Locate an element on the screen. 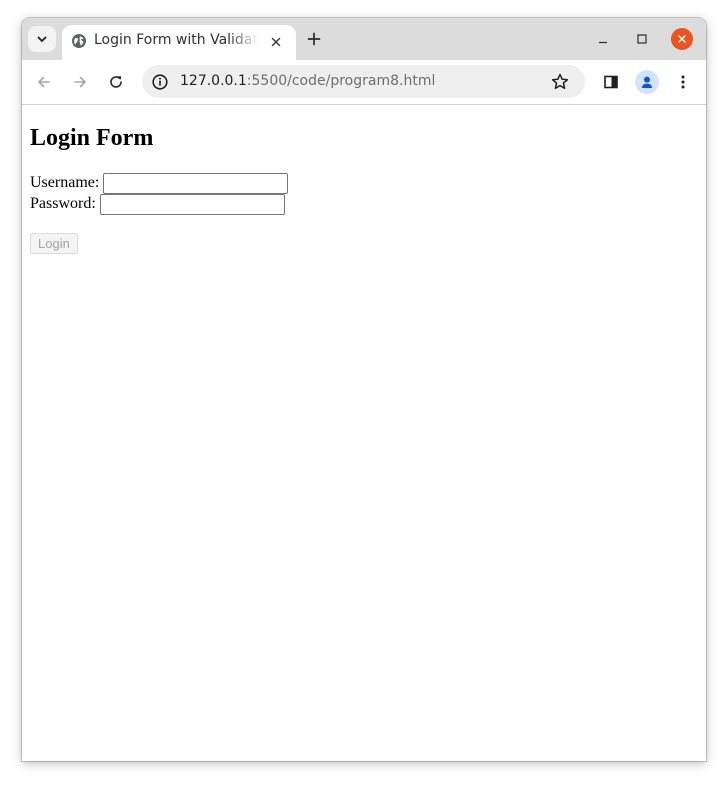  username-label: Username: is located at coordinates (65, 182).